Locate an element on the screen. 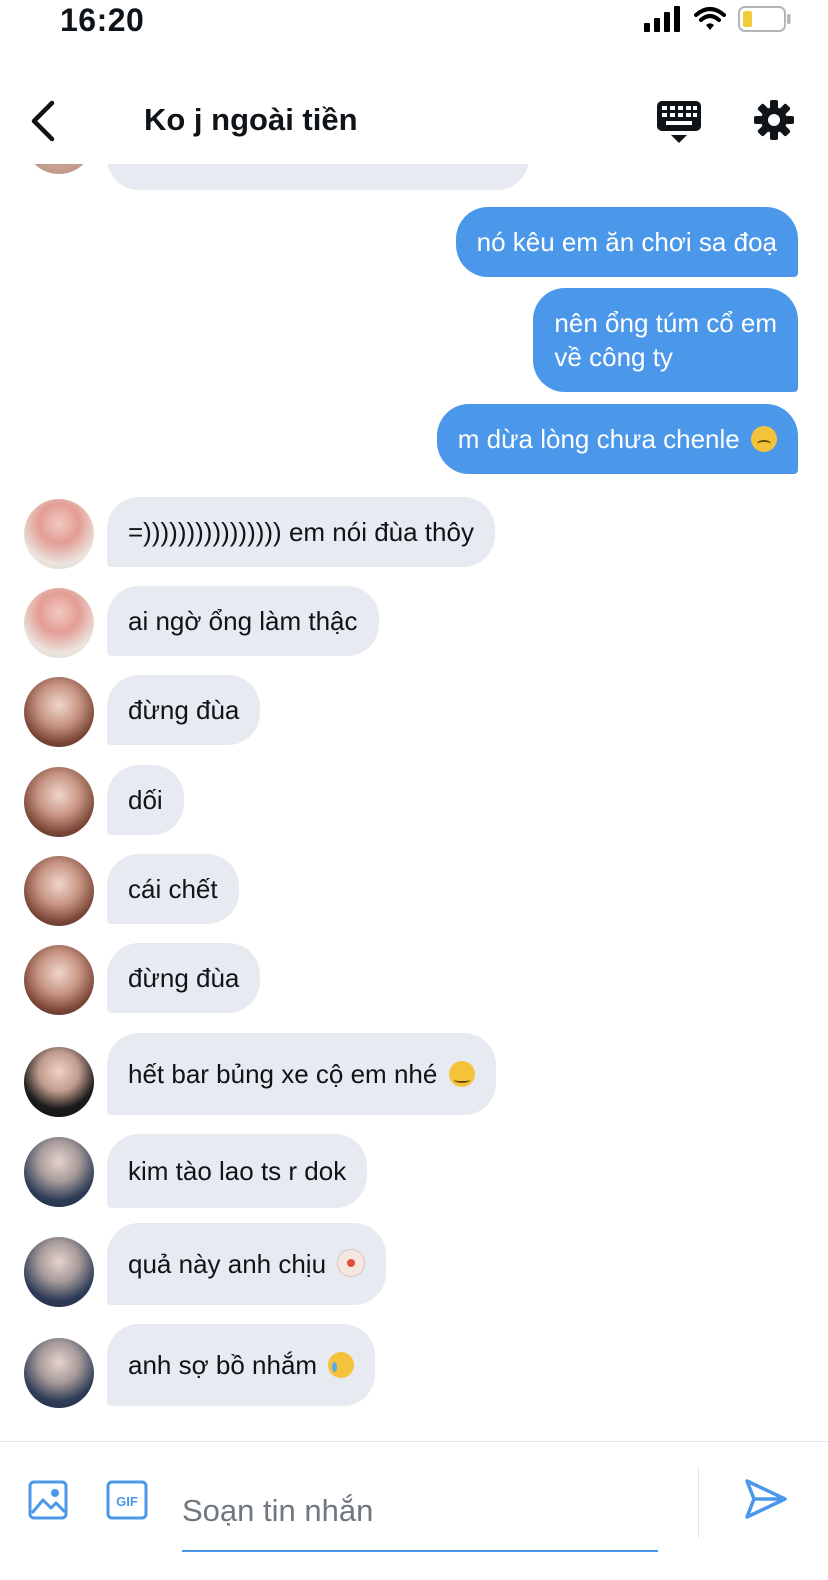 This screenshot has width=828, height=1580. back-arrow-icon is located at coordinates (46, 121).